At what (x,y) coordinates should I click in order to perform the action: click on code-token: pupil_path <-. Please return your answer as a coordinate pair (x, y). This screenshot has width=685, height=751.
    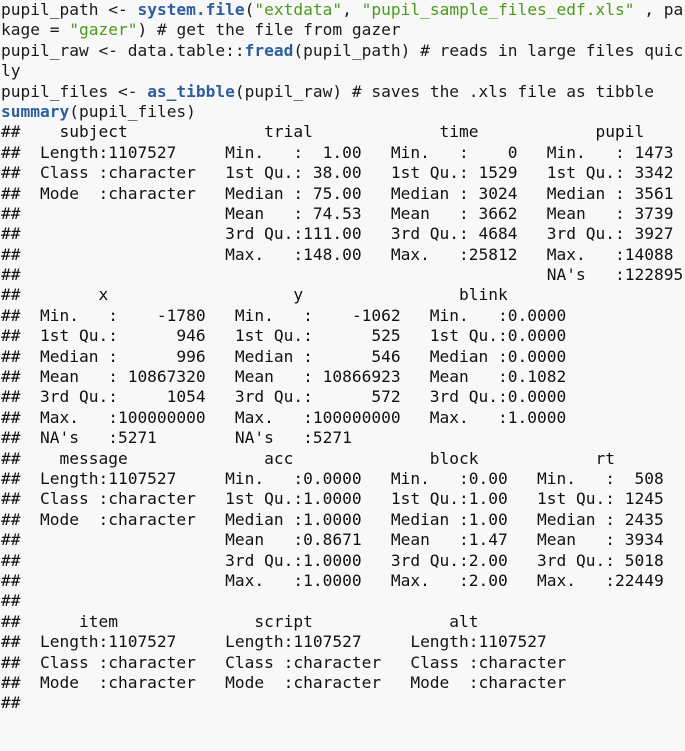
    Looking at the image, I should click on (69, 9).